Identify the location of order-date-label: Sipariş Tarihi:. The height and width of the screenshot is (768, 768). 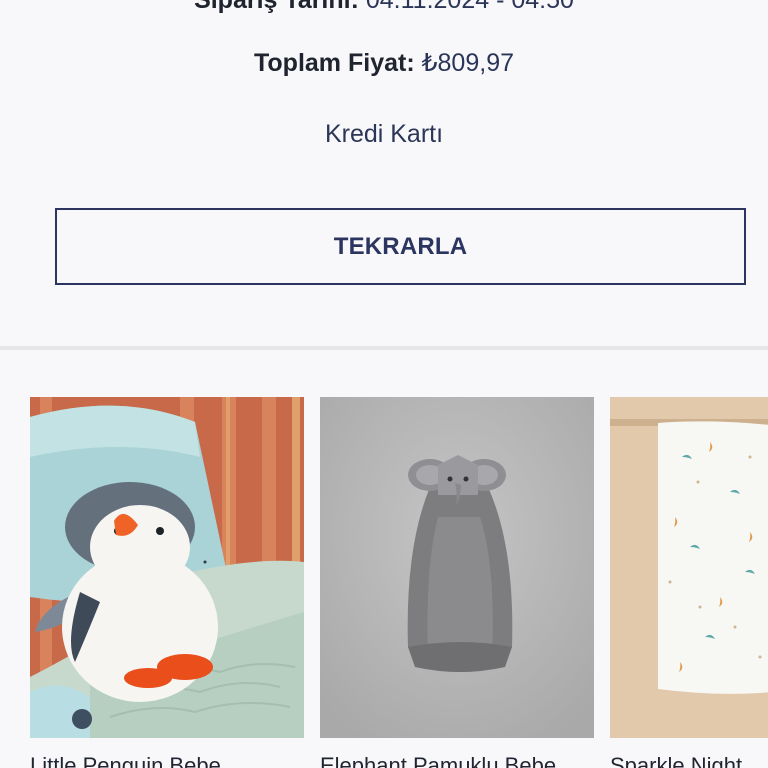
(276, 7).